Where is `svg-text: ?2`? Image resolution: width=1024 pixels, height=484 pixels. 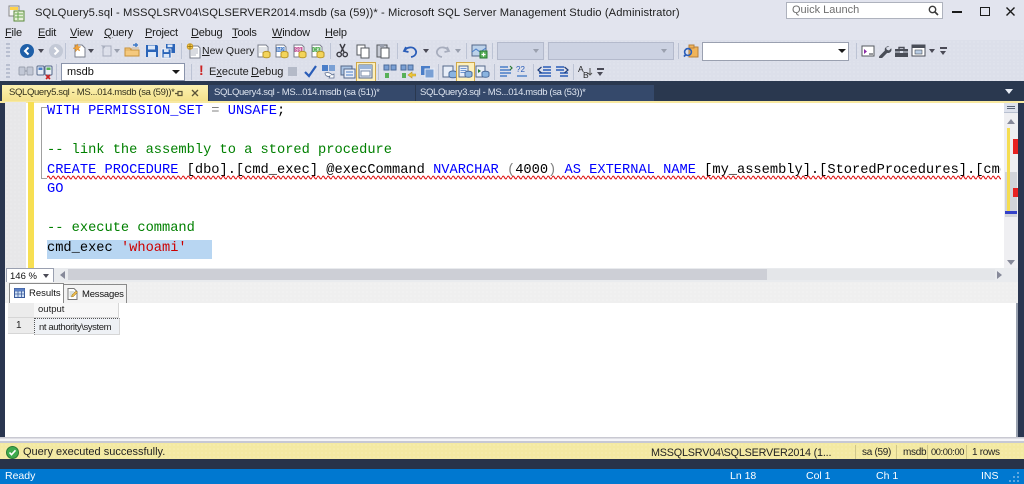 svg-text: ?2 is located at coordinates (520, 69).